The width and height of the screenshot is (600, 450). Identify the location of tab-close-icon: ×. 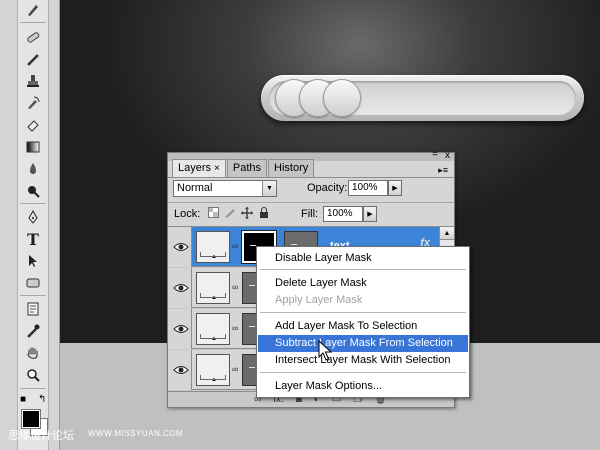
(217, 168).